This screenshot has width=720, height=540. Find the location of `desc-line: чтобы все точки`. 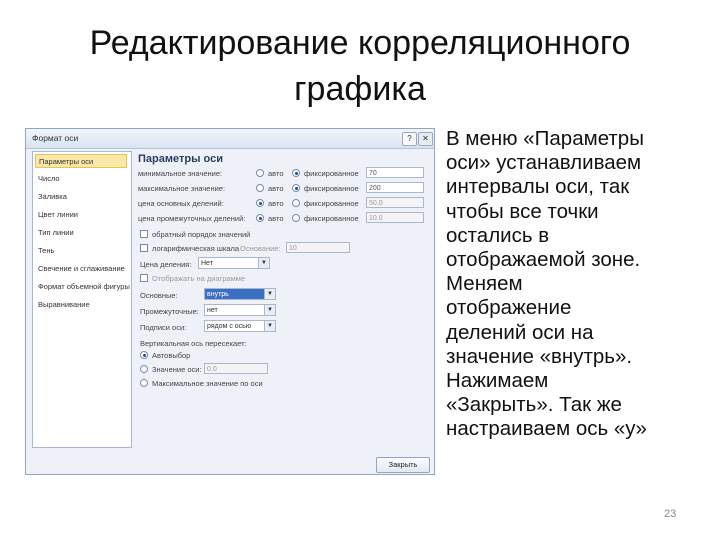

desc-line: чтобы все точки is located at coordinates (522, 211).